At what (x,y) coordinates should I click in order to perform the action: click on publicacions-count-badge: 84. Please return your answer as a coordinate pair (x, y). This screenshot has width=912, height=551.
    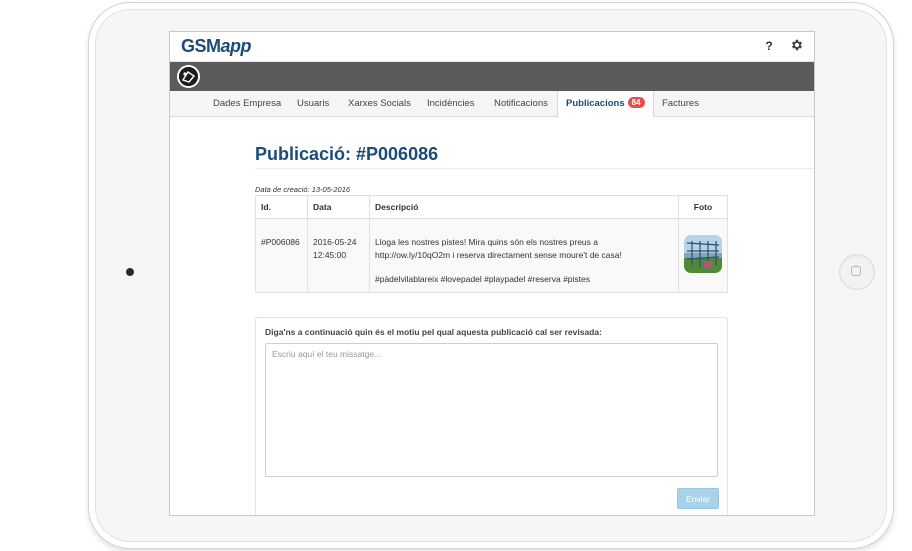
    Looking at the image, I should click on (636, 102).